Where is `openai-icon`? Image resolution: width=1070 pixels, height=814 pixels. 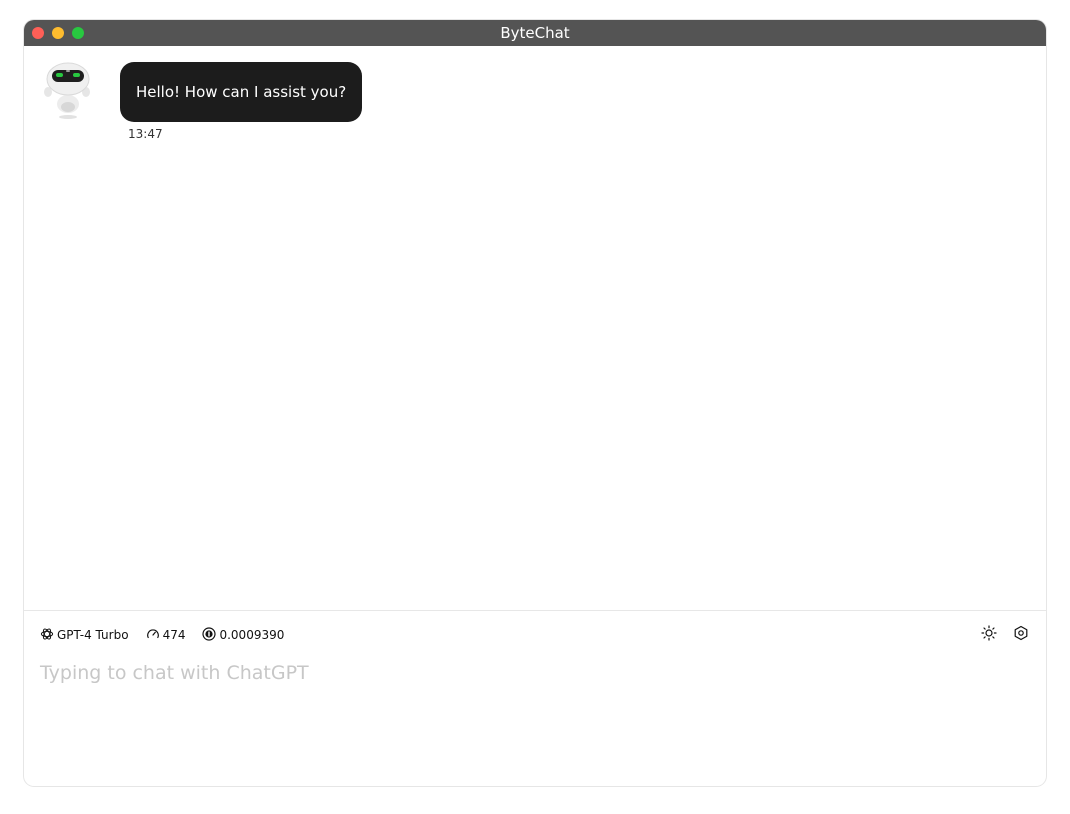
openai-icon is located at coordinates (48, 635).